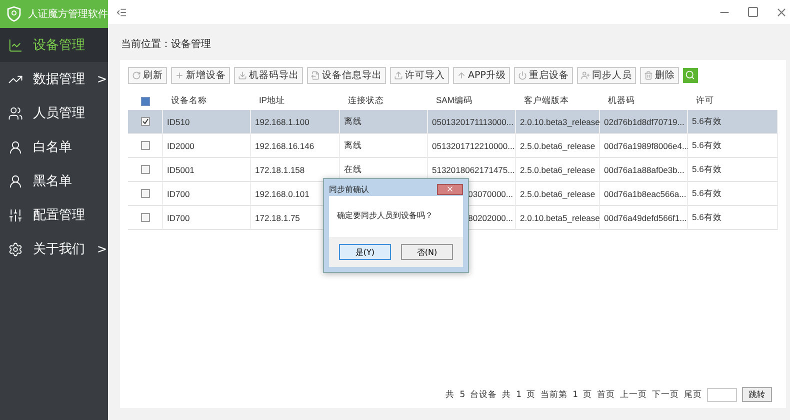 Image resolution: width=790 pixels, height=420 pixels. What do you see at coordinates (419, 75) in the screenshot?
I see `toolbar-button: 许可导入` at bounding box center [419, 75].